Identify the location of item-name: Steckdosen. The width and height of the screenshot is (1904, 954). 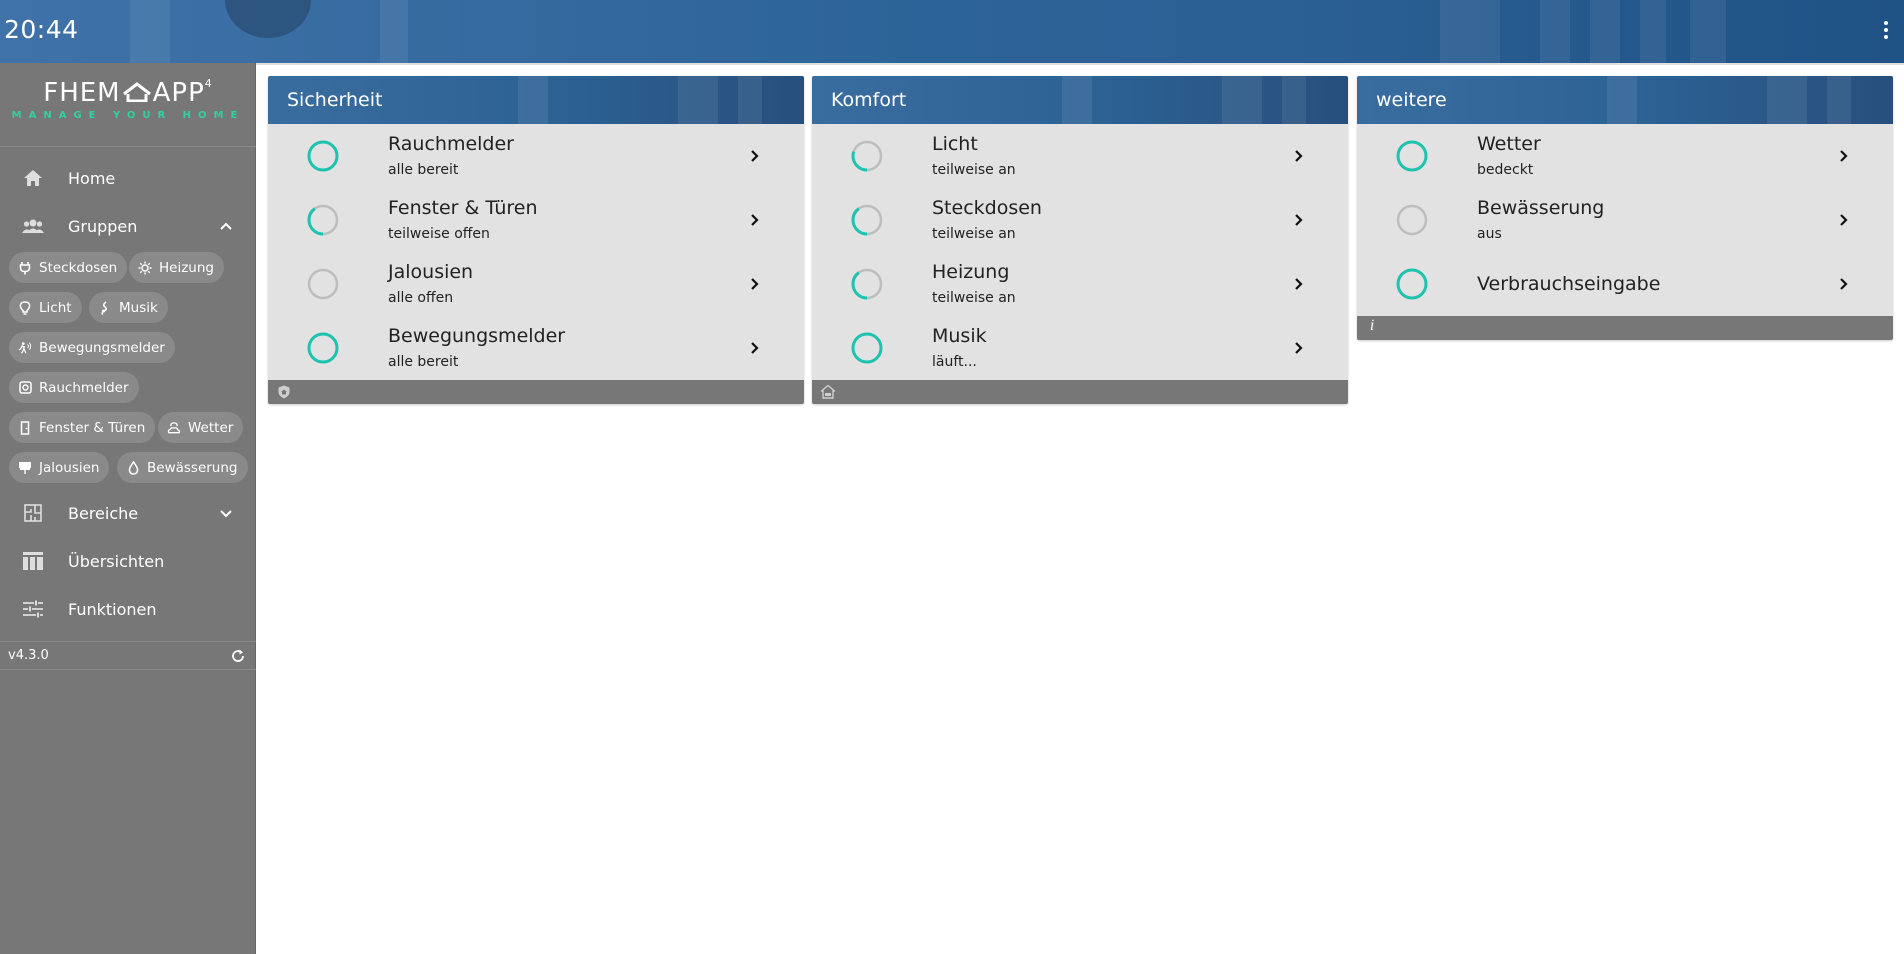
(987, 208).